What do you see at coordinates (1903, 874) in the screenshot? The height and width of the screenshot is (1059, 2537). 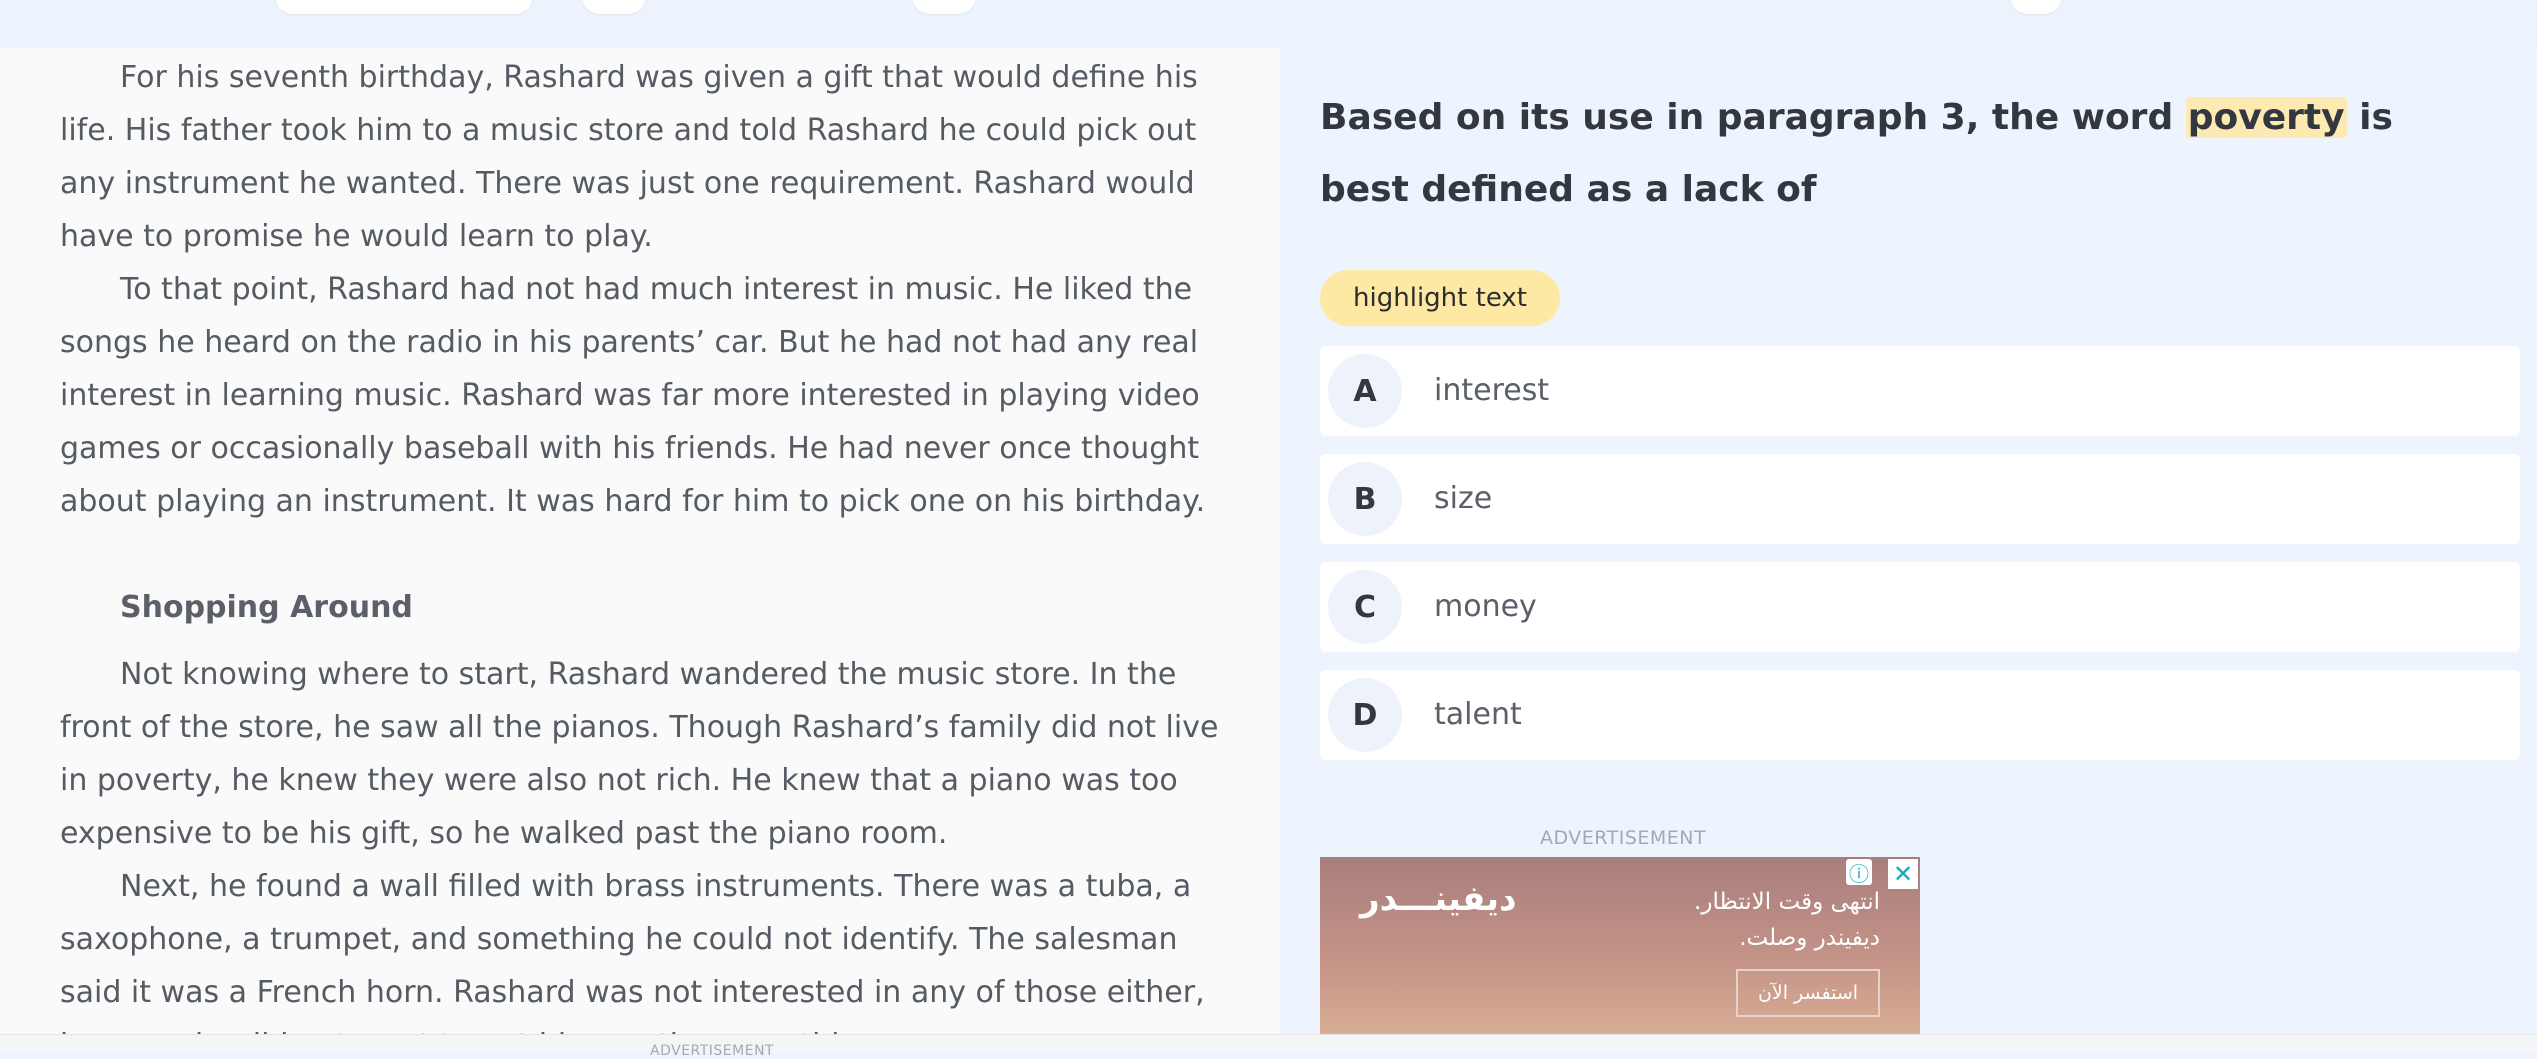 I see `close-icon: ✕` at bounding box center [1903, 874].